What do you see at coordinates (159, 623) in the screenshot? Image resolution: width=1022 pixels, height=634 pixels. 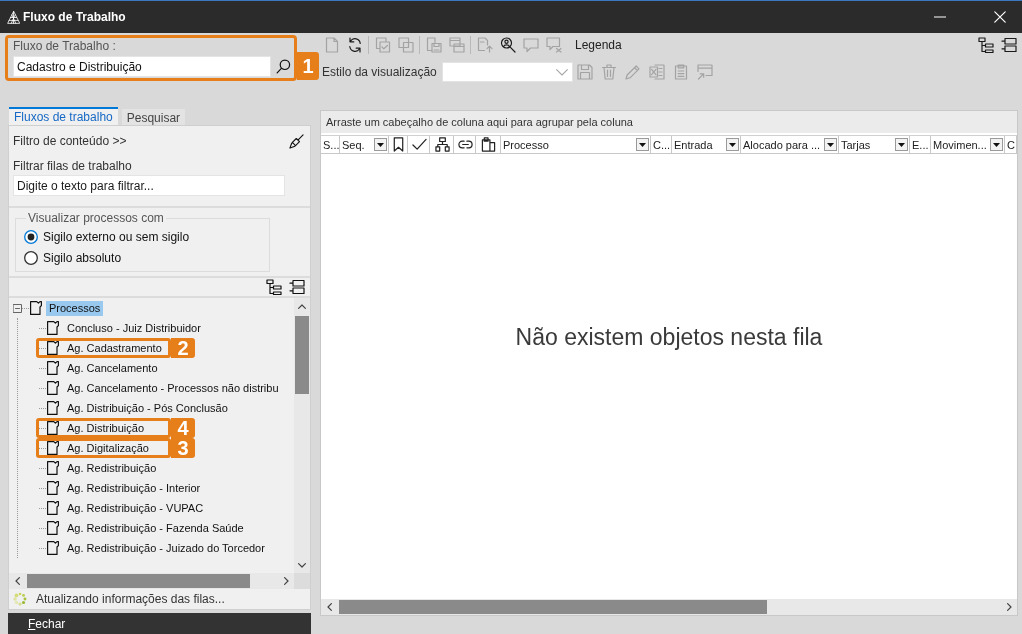 I see `close-panel-button: Fechar` at bounding box center [159, 623].